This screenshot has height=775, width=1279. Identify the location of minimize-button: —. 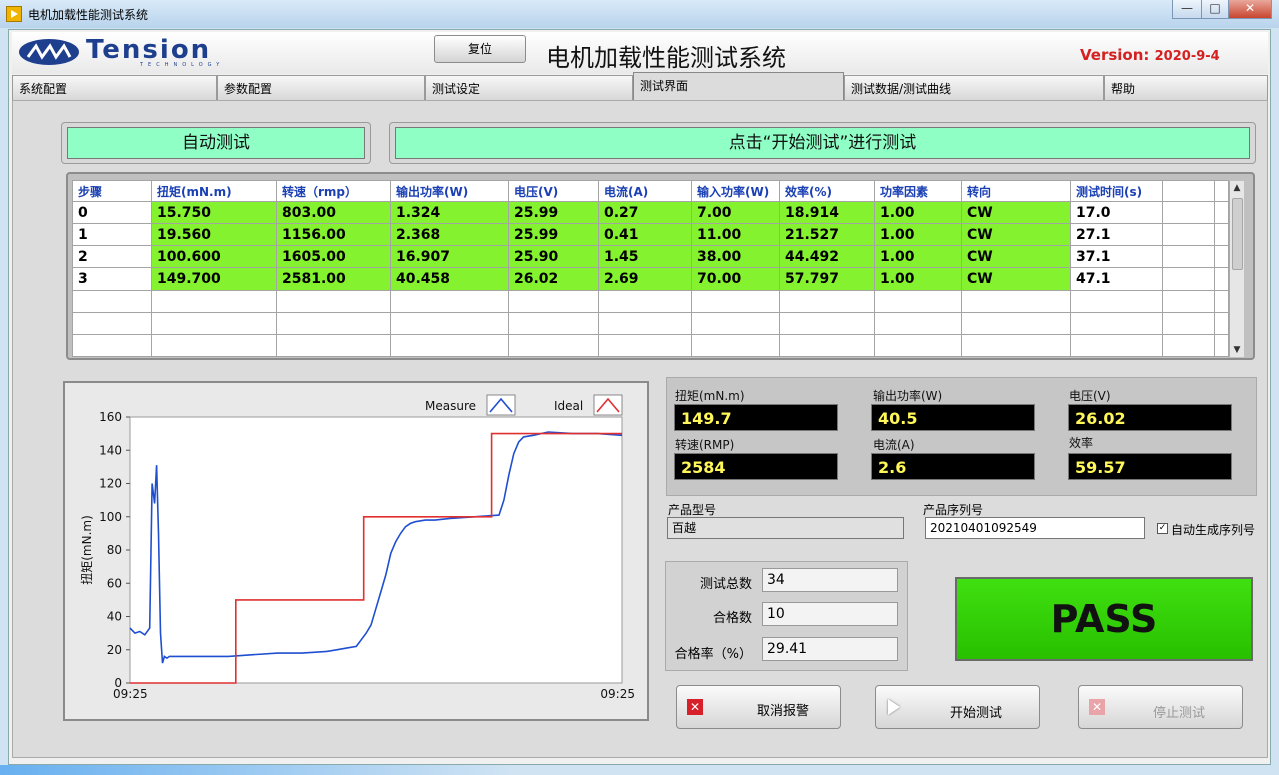
(1187, 9).